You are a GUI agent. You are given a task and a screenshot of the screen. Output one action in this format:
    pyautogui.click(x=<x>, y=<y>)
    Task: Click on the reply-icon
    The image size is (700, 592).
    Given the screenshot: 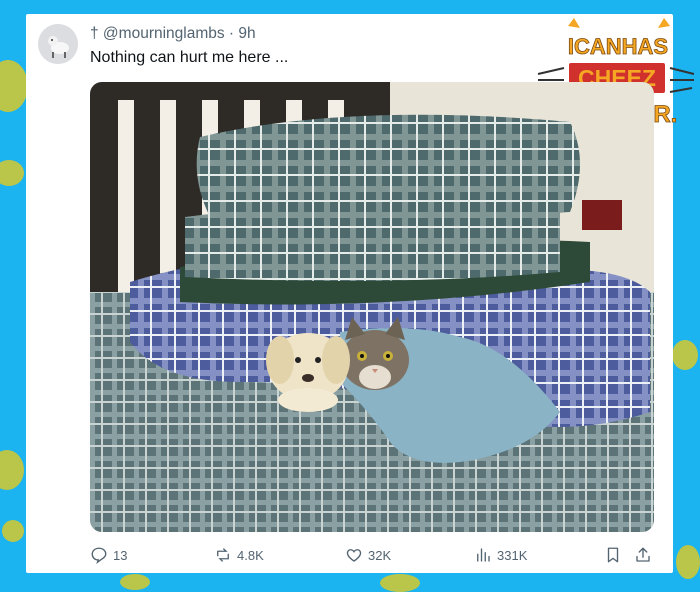 What is the action you would take?
    pyautogui.click(x=99, y=555)
    